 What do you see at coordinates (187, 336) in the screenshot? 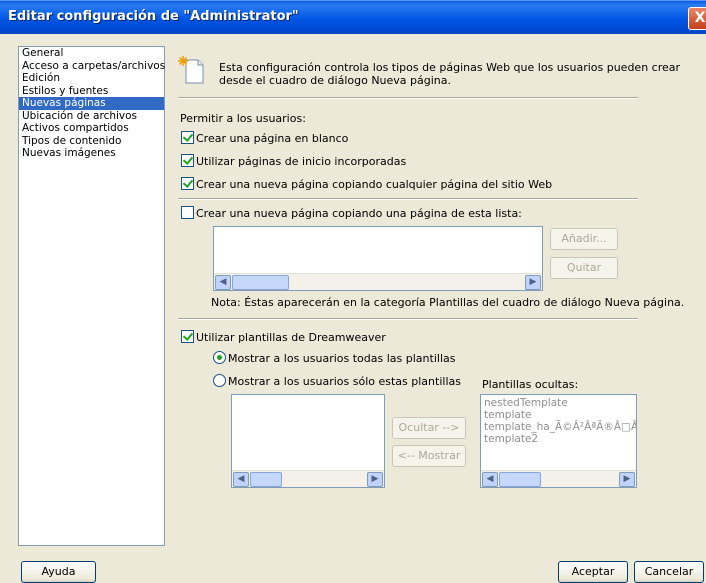
I see `use-templates-checkbox` at bounding box center [187, 336].